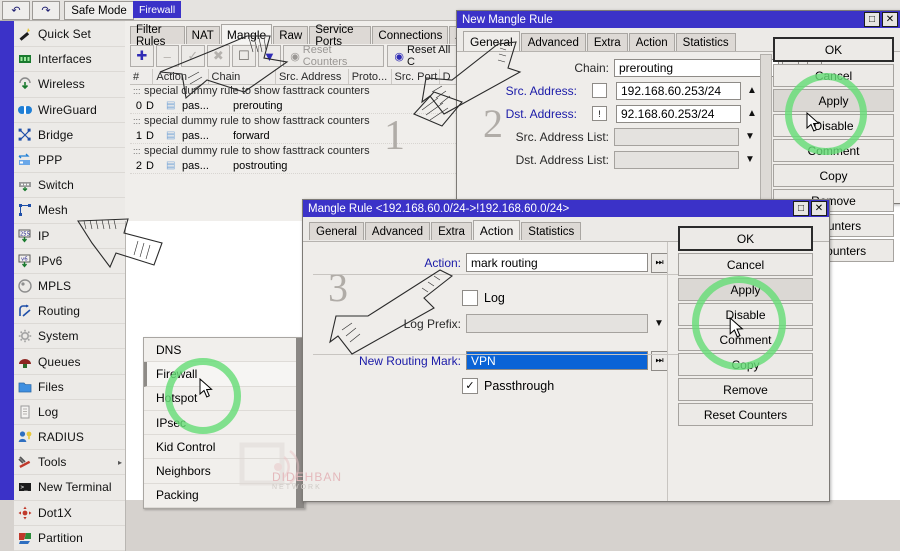 The width and height of the screenshot is (900, 551). Describe the element at coordinates (99, 10) in the screenshot. I see `safe-mode-button: Safe Mode` at that location.